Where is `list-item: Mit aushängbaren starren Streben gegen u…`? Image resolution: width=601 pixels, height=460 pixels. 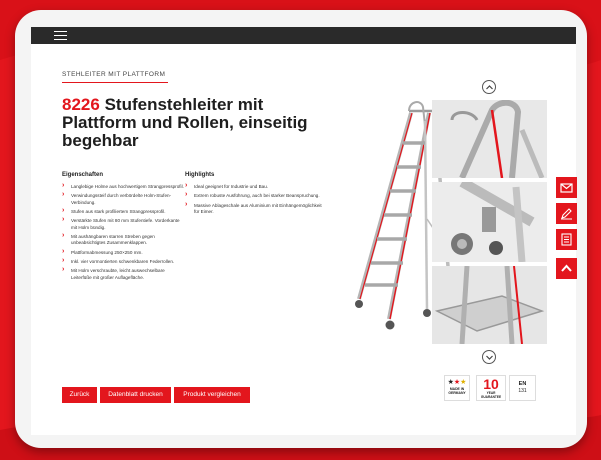 list-item: Mit aushängbaren starren Streben gegen u… is located at coordinates (123, 239).